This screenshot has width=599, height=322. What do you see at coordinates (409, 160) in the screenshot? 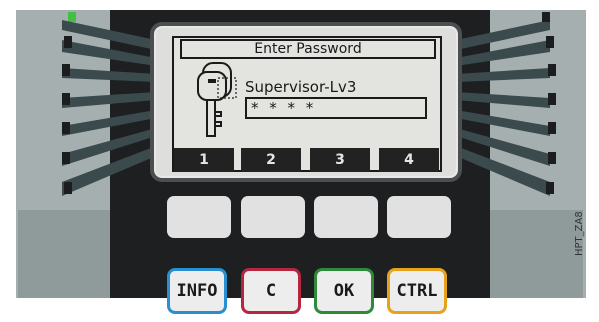
I see `softkey-4: 4` at bounding box center [409, 160].